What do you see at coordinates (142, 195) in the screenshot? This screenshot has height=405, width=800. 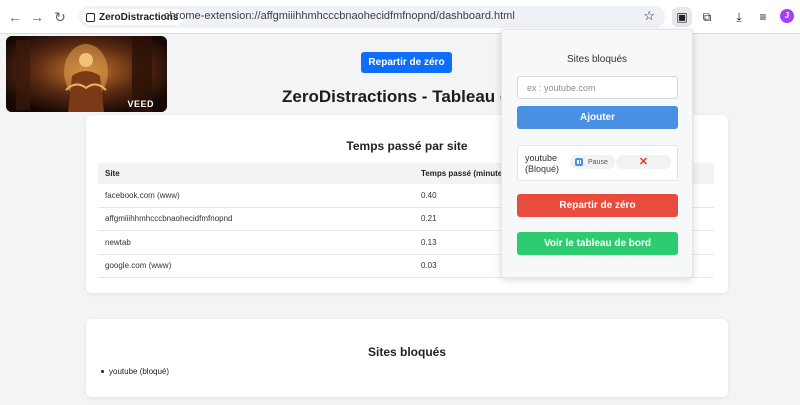 I see `row-site: facebook.com (www)` at bounding box center [142, 195].